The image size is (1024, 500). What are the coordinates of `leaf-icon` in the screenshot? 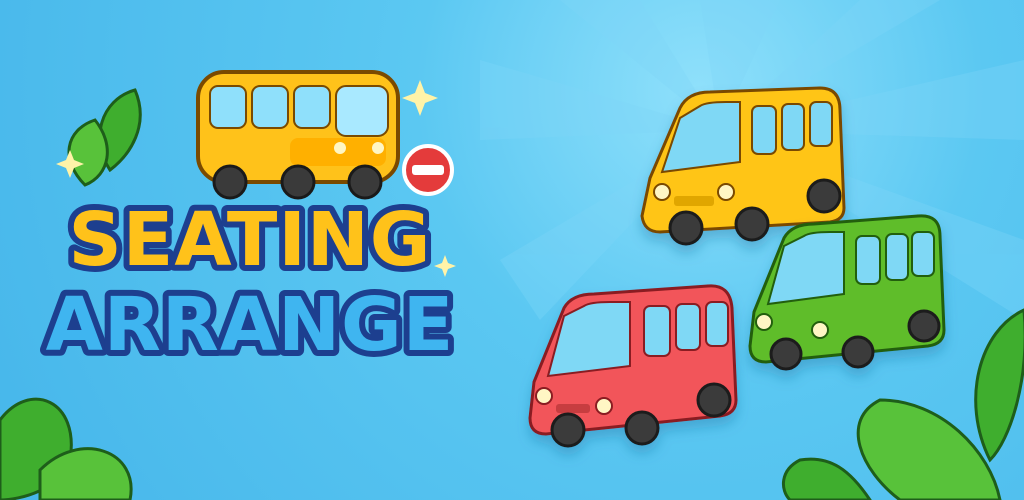 It's located at (66, 448).